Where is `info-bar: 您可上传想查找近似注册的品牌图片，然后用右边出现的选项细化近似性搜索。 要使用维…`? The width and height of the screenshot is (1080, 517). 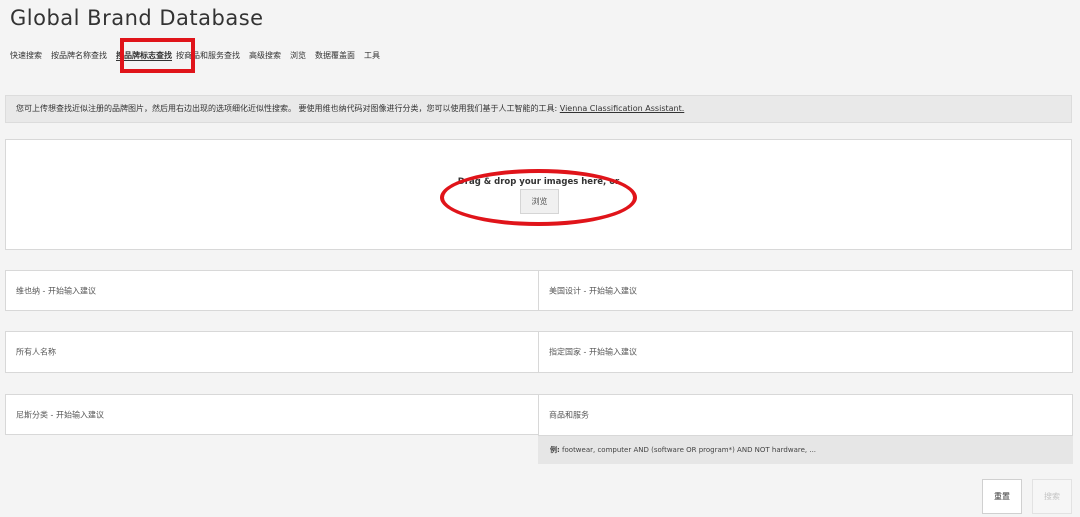
info-bar: 您可上传想查找近似注册的品牌图片，然后用右边出现的选项细化近似性搜索。 要使用维… is located at coordinates (538, 109).